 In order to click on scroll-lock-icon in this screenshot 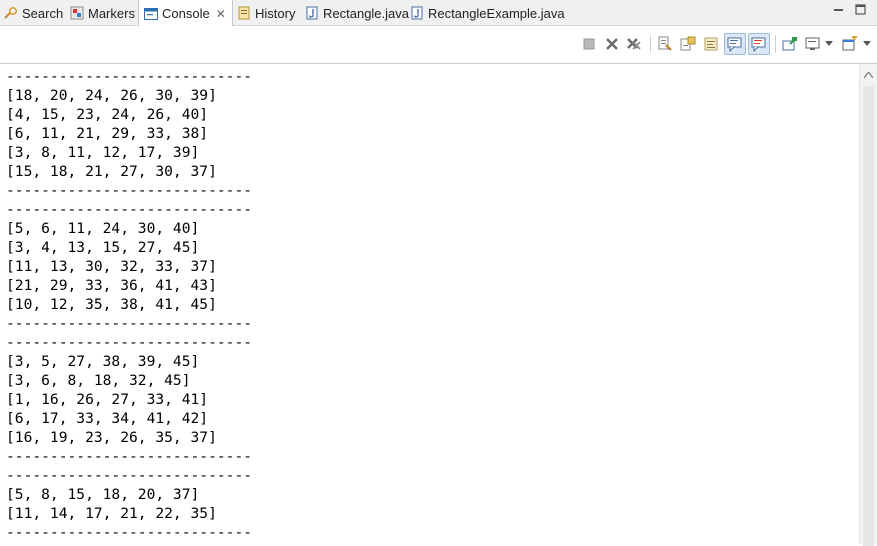, I will do `click(688, 44)`.